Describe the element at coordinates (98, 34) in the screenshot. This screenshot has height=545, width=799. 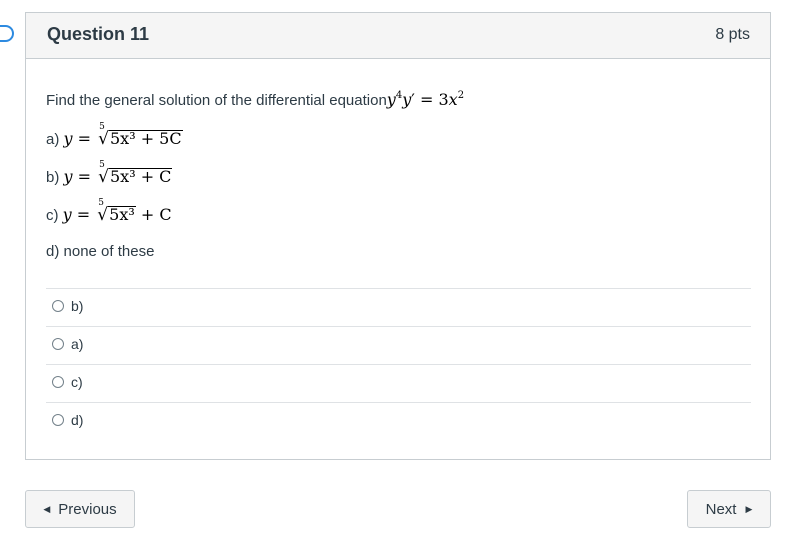
I see `question-title: Question 11` at that location.